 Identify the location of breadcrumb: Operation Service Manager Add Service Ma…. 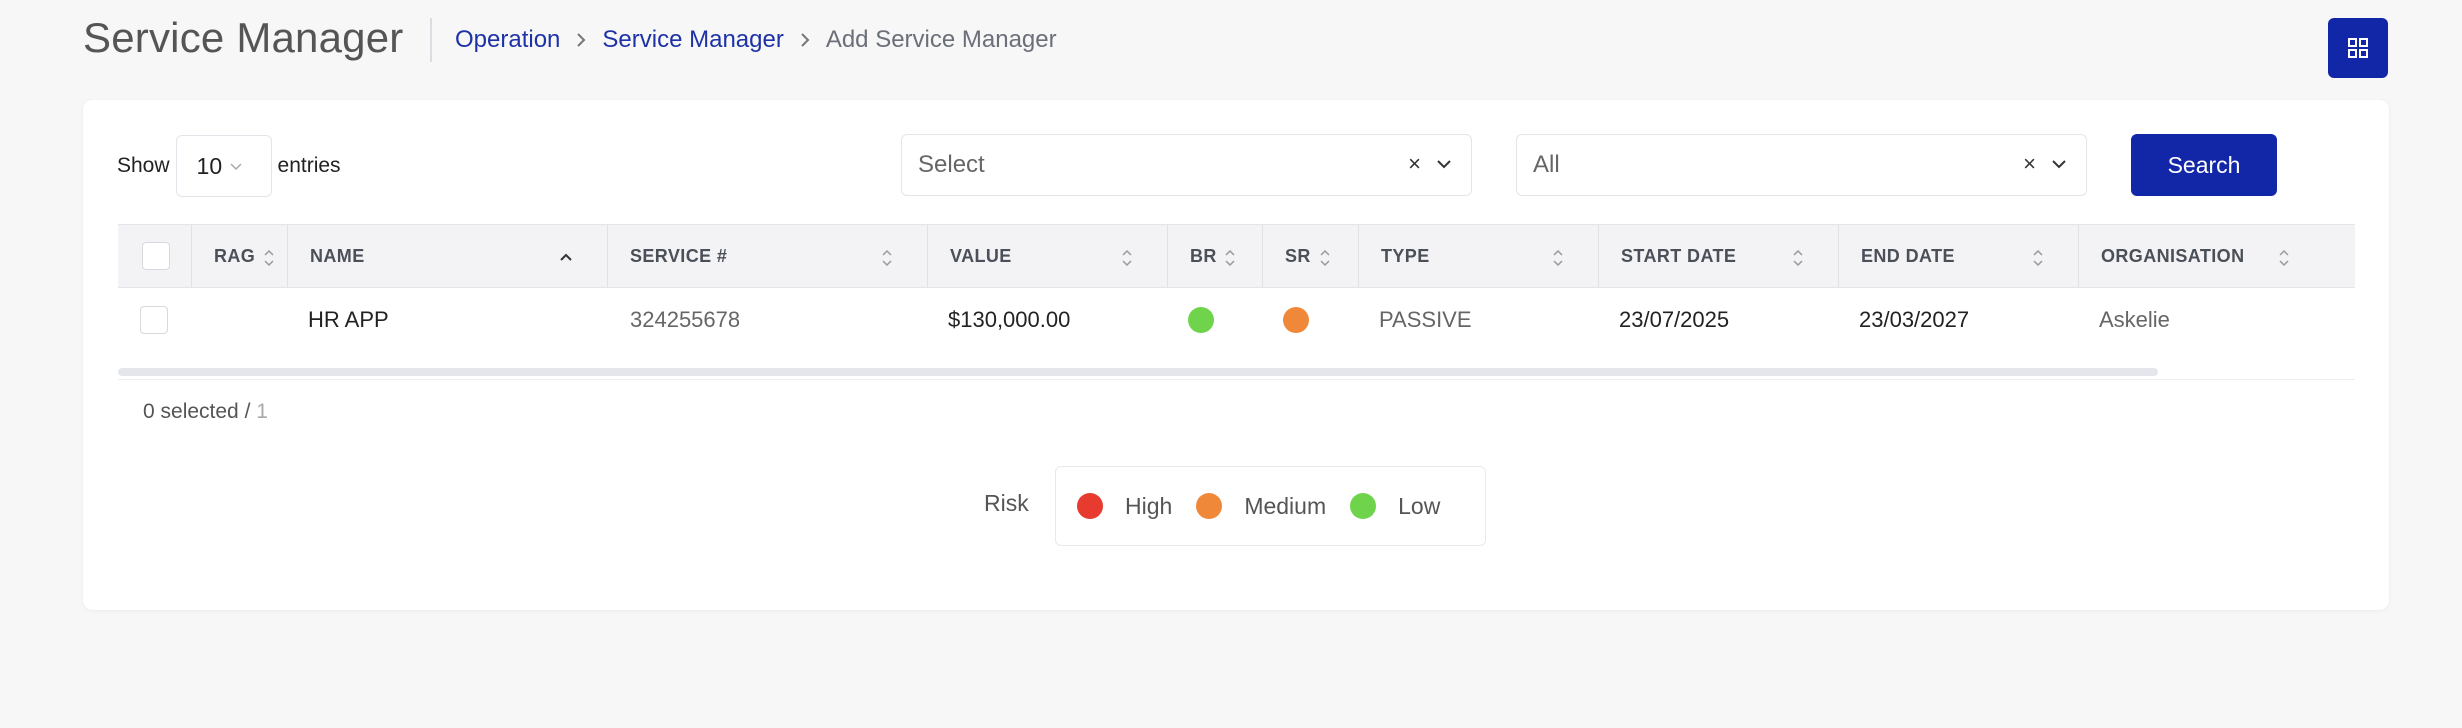
(756, 40).